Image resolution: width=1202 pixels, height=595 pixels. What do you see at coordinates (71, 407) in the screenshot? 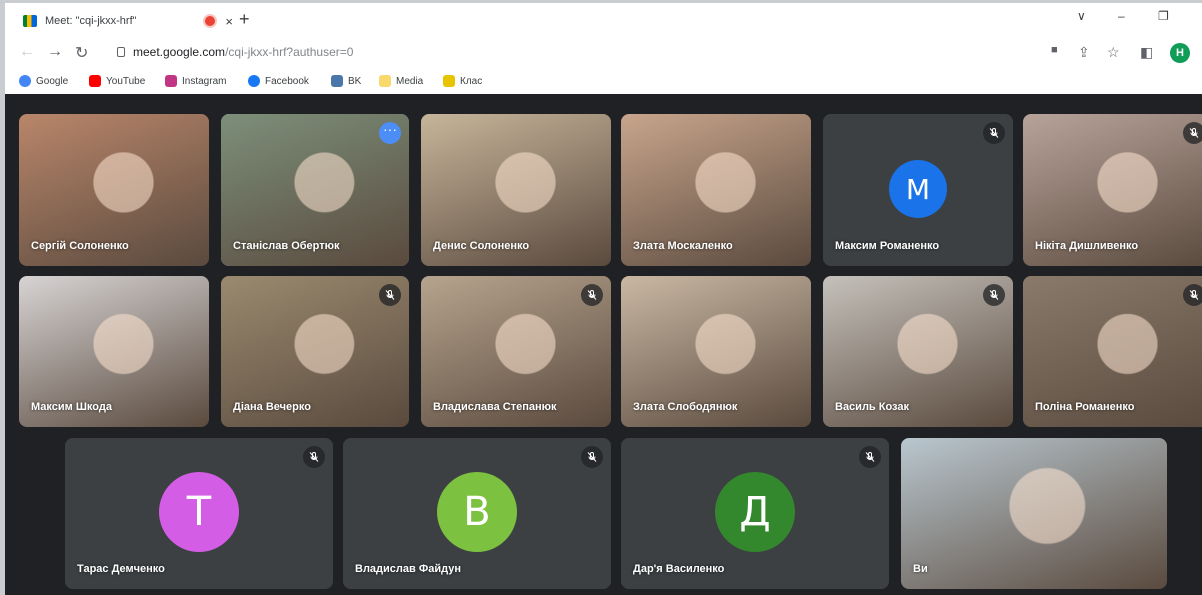
I see `participant-name: Максим Шкода` at bounding box center [71, 407].